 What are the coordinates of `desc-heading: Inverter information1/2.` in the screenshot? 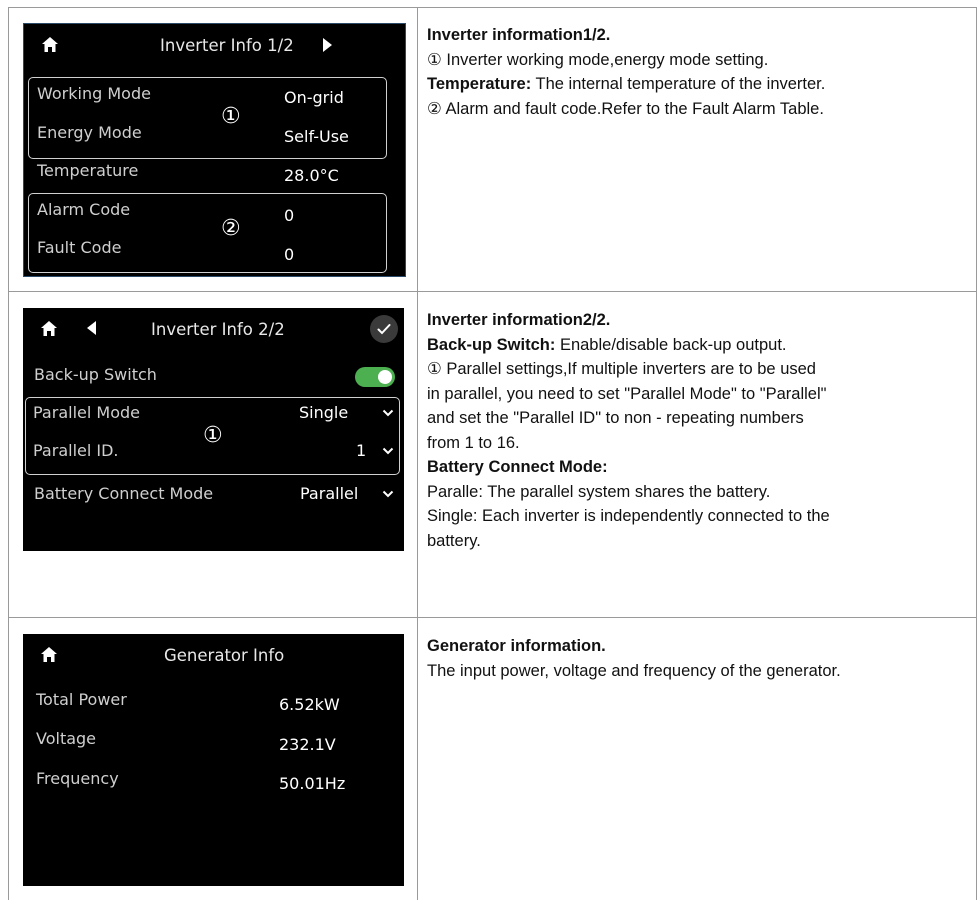 It's located at (519, 35).